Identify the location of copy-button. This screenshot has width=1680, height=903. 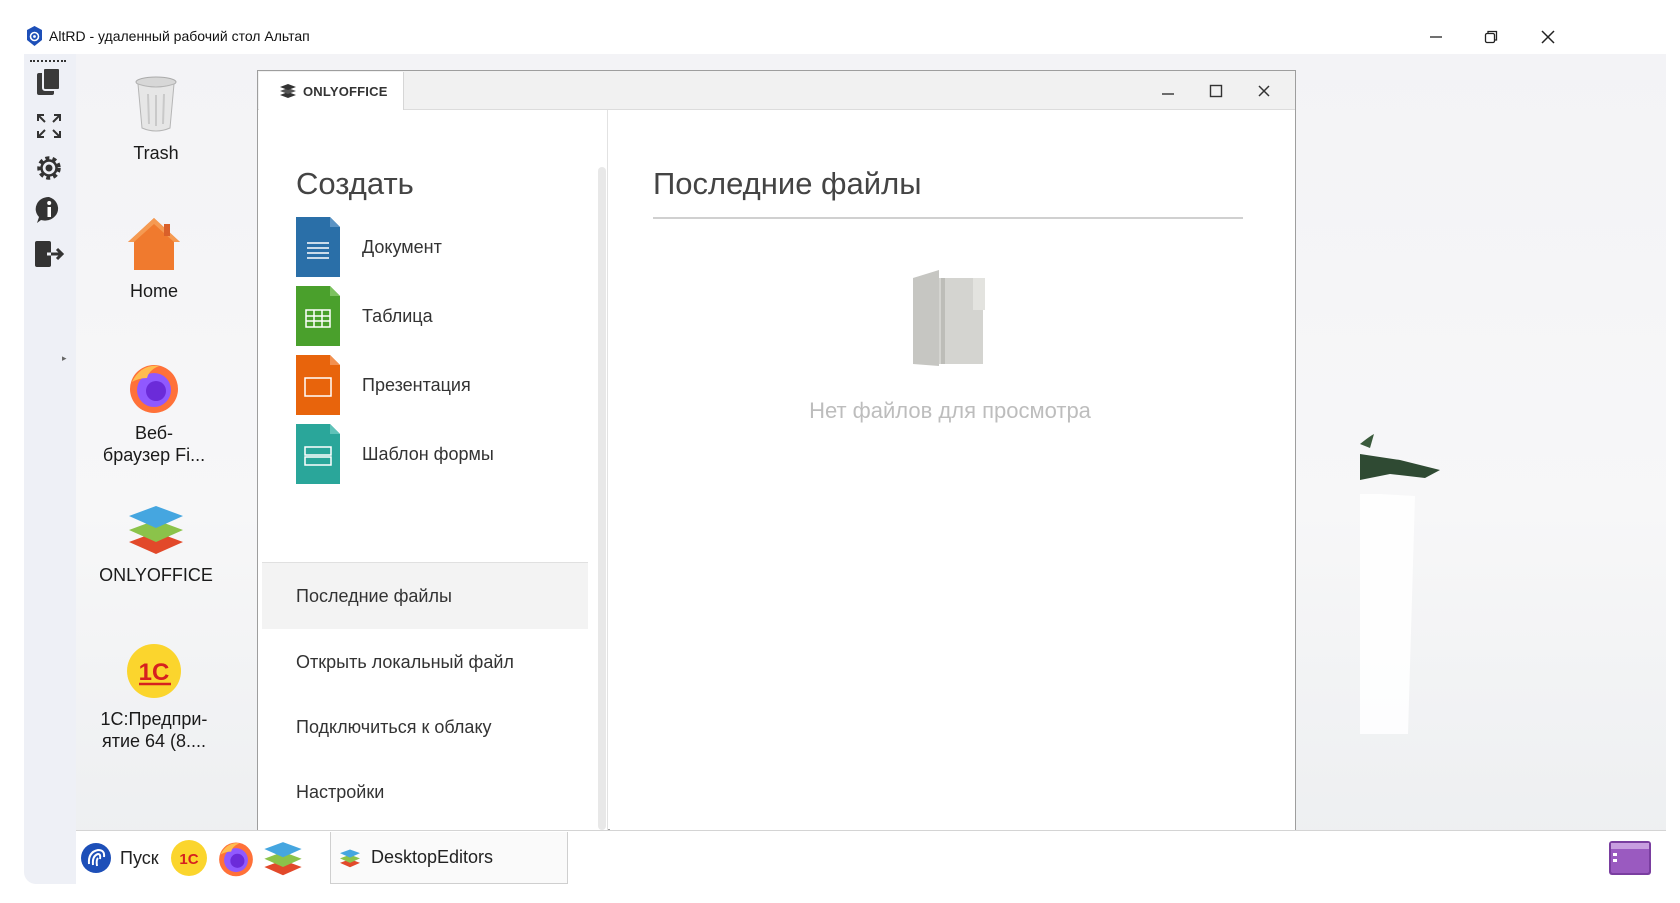
(49, 82).